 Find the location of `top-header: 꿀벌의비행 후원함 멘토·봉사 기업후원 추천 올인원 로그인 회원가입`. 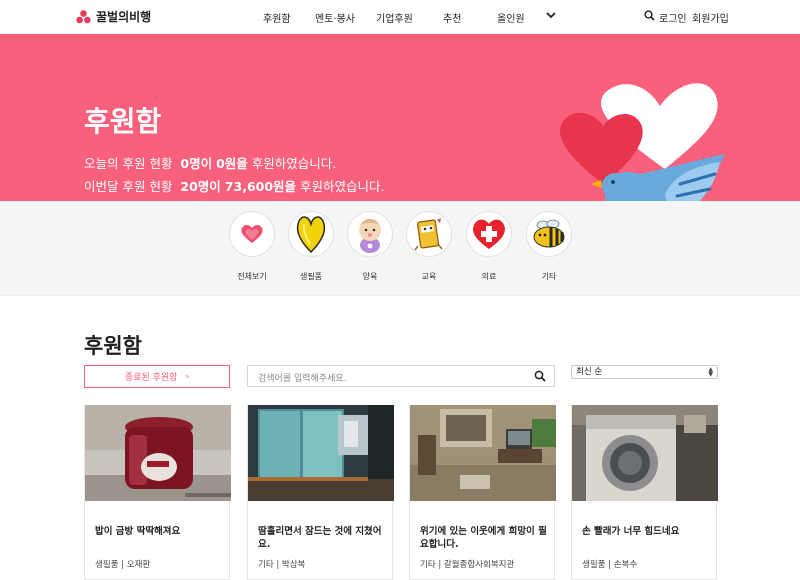

top-header: 꿀벌의비행 후원함 멘토·봉사 기업후원 추천 올인원 로그인 회원가입 is located at coordinates (400, 17).